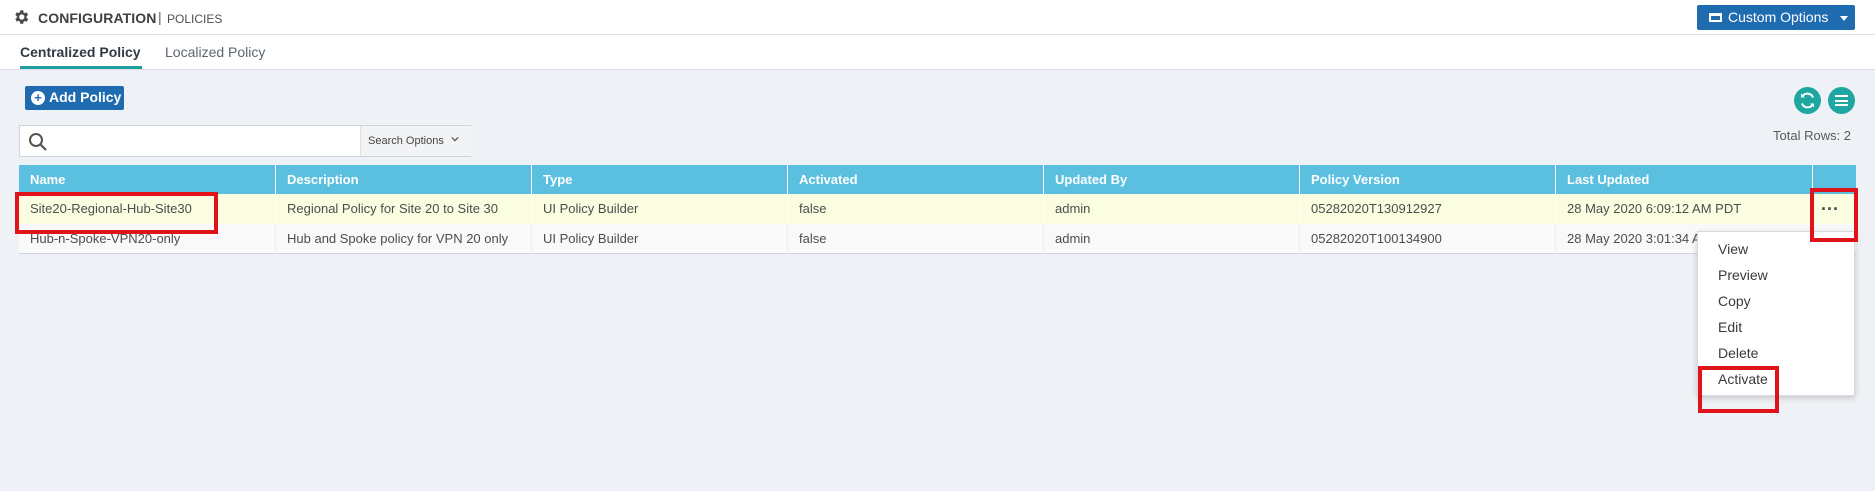  Describe the element at coordinates (1733, 249) in the screenshot. I see `menu-item-view: View` at that location.